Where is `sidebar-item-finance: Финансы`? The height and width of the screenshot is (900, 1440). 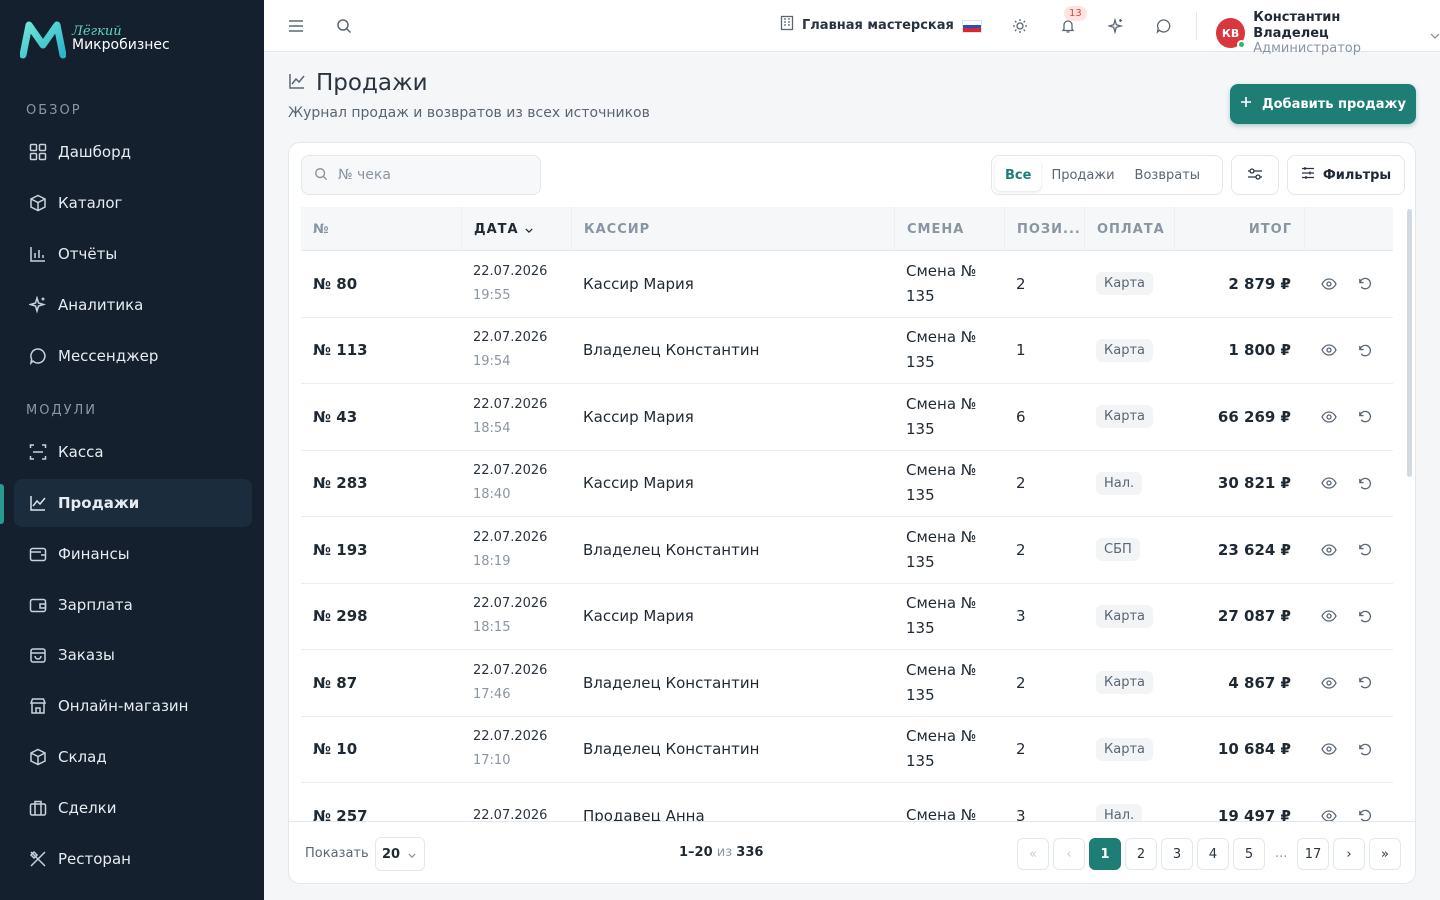
sidebar-item-finance: Финансы is located at coordinates (133, 554).